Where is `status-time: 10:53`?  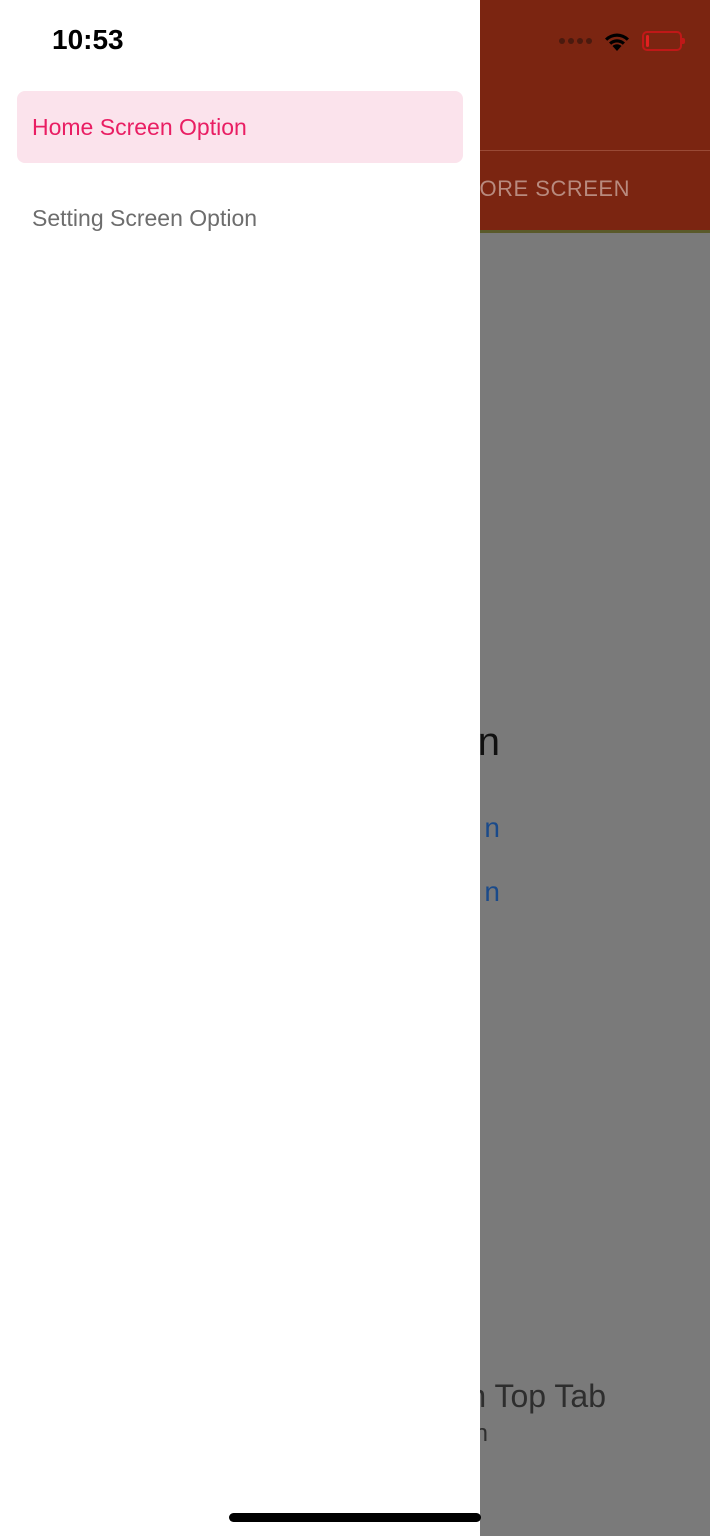
status-time: 10:53 is located at coordinates (88, 39).